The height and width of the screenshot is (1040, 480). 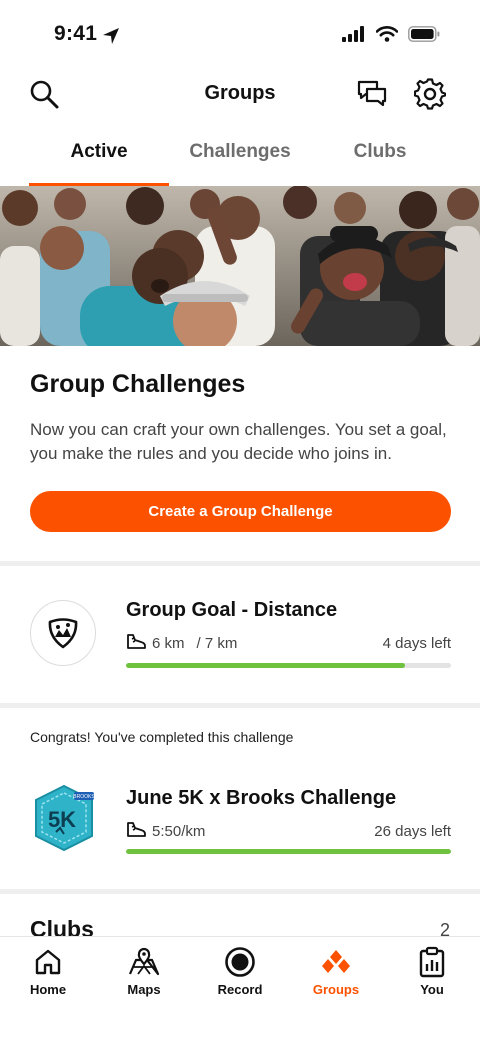 I want to click on nav-label: Record, so click(x=240, y=989).